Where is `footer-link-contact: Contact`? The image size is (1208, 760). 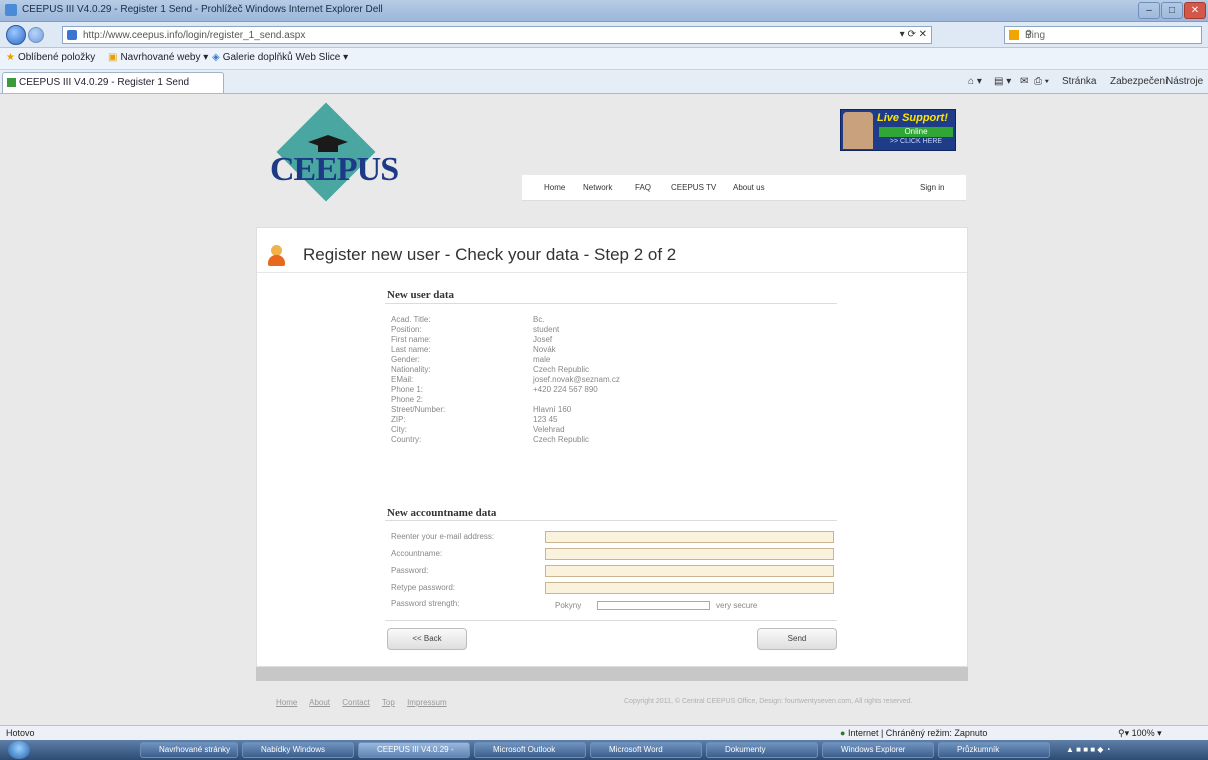 footer-link-contact: Contact is located at coordinates (356, 702).